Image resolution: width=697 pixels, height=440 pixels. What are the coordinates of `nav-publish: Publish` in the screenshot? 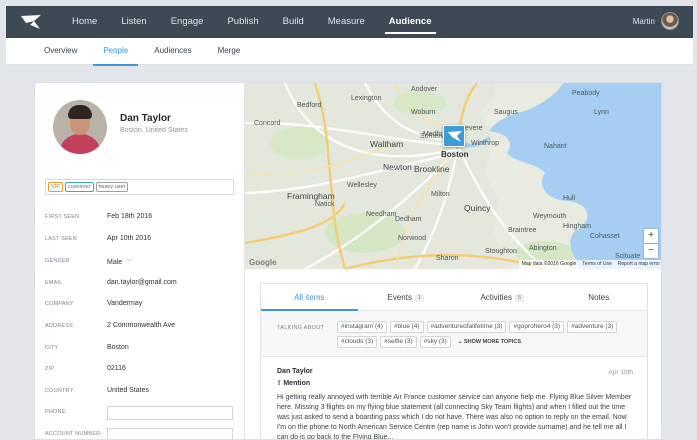 It's located at (242, 22).